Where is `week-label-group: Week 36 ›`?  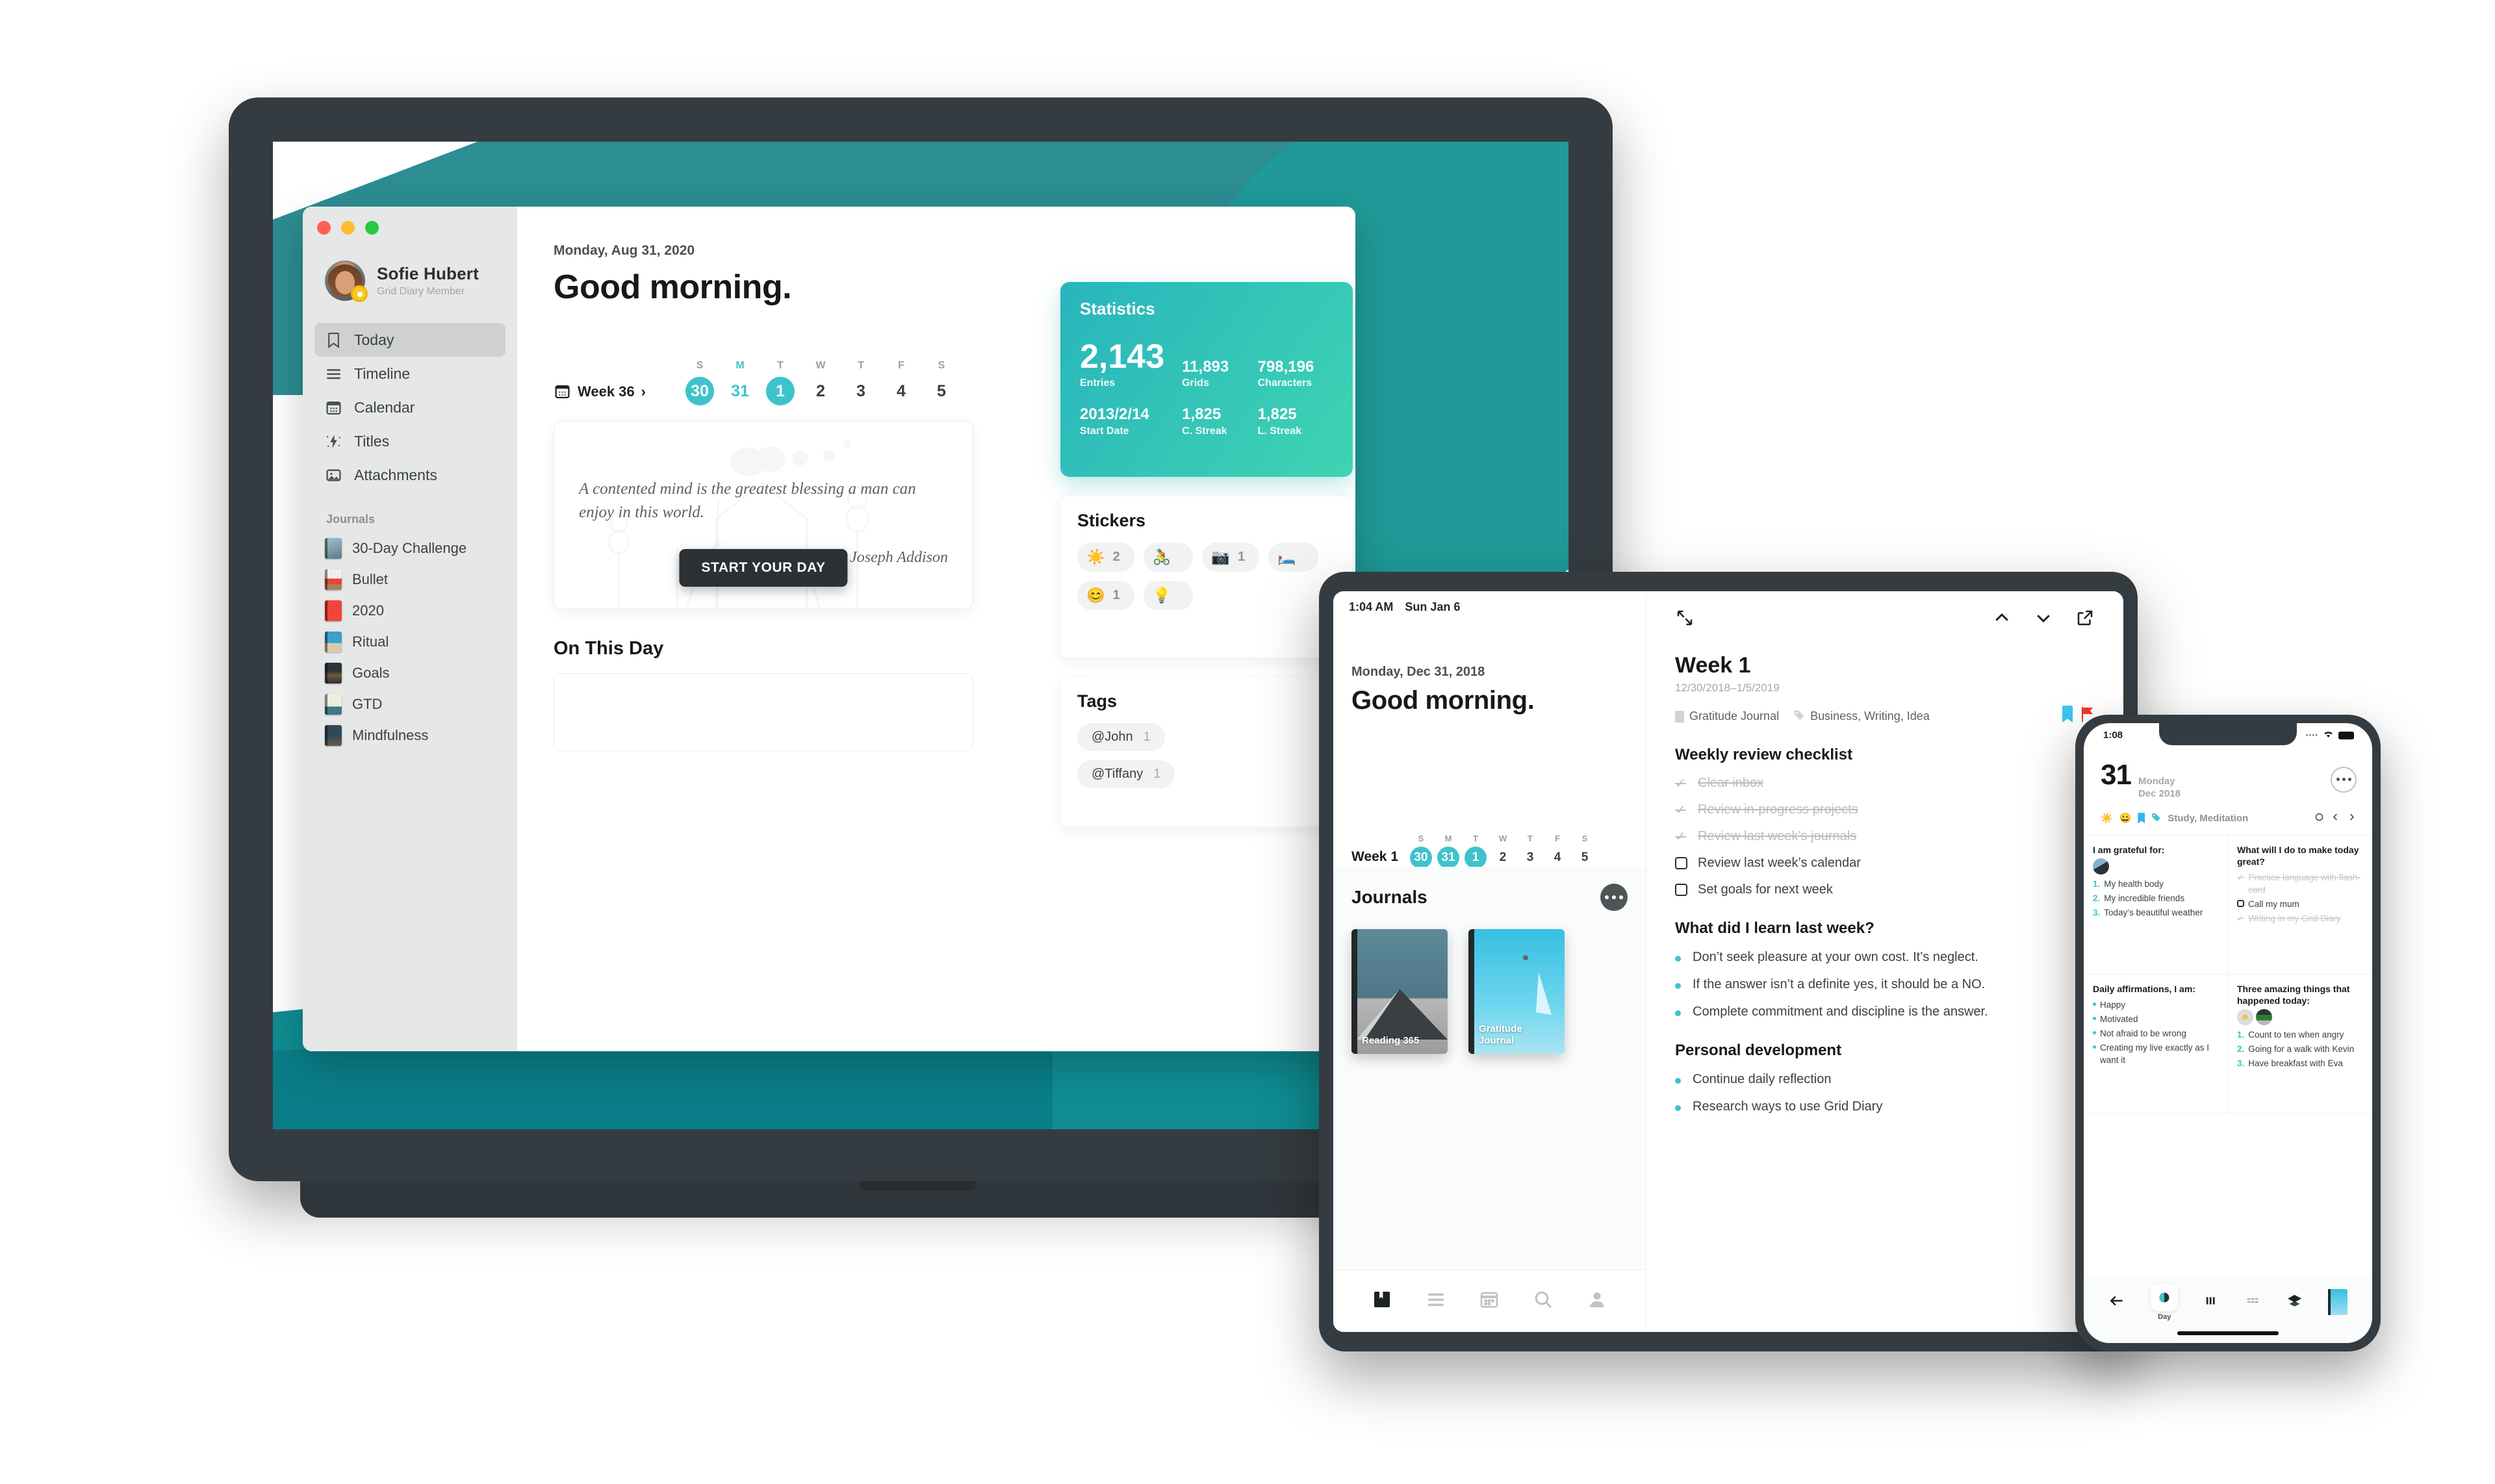 week-label-group: Week 36 › is located at coordinates (600, 394).